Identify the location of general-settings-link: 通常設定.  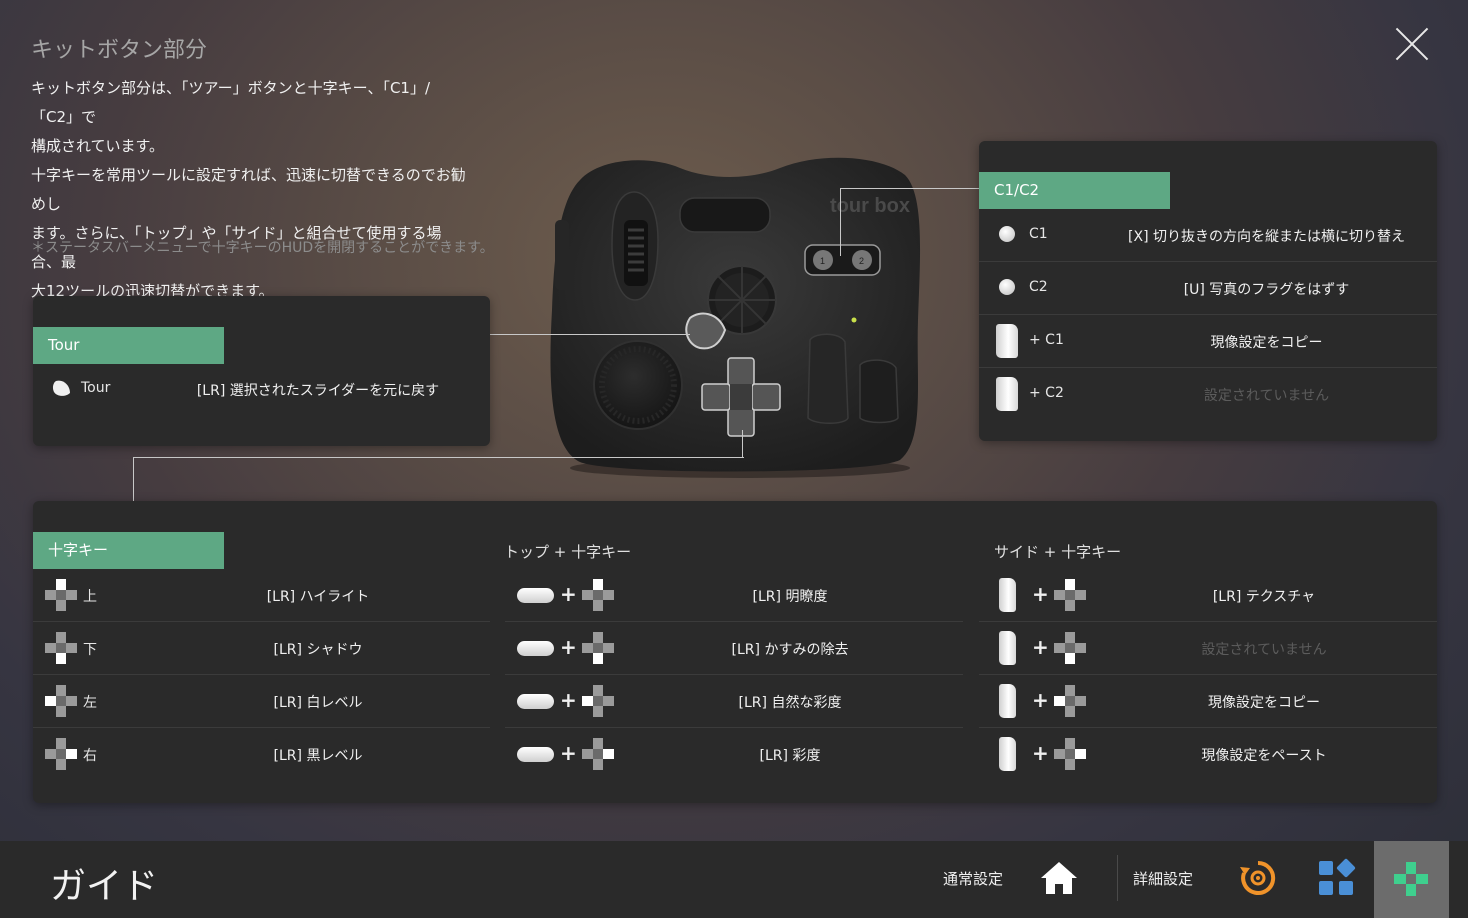
(973, 878).